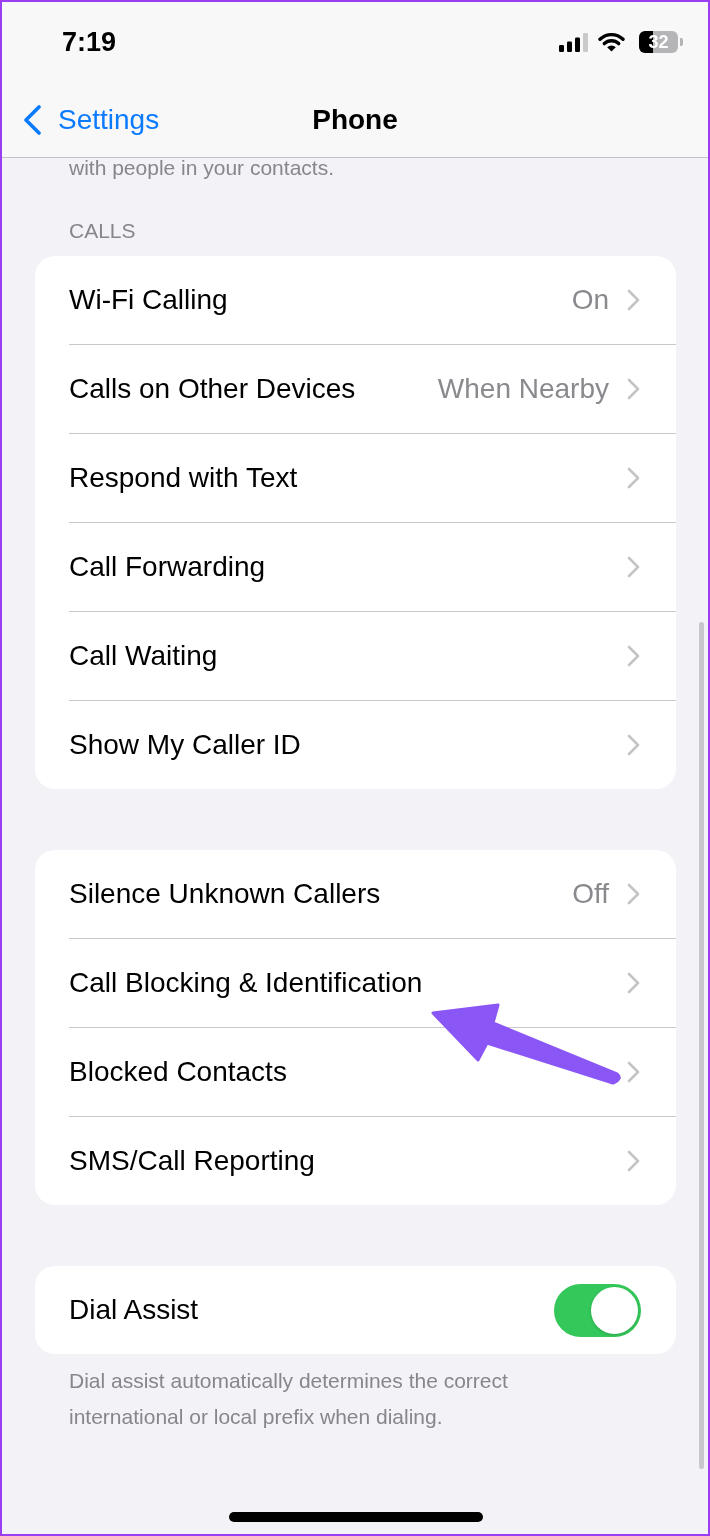 This screenshot has height=1536, width=710. Describe the element at coordinates (134, 1310) in the screenshot. I see `row-label: Dial Assist` at that location.